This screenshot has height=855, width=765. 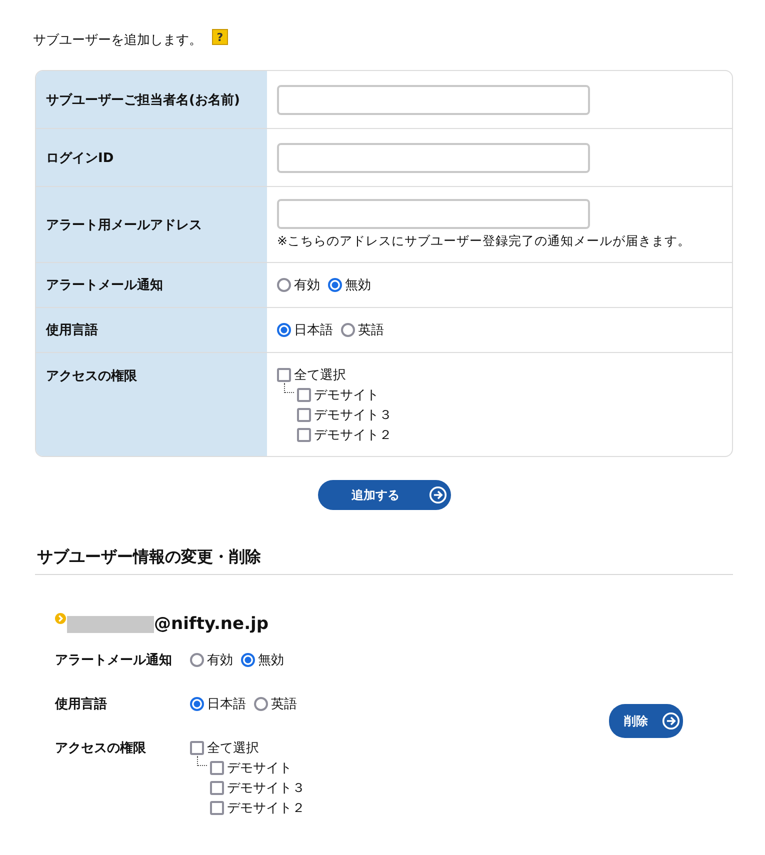 What do you see at coordinates (80, 158) in the screenshot?
I see `field-label: ログインID` at bounding box center [80, 158].